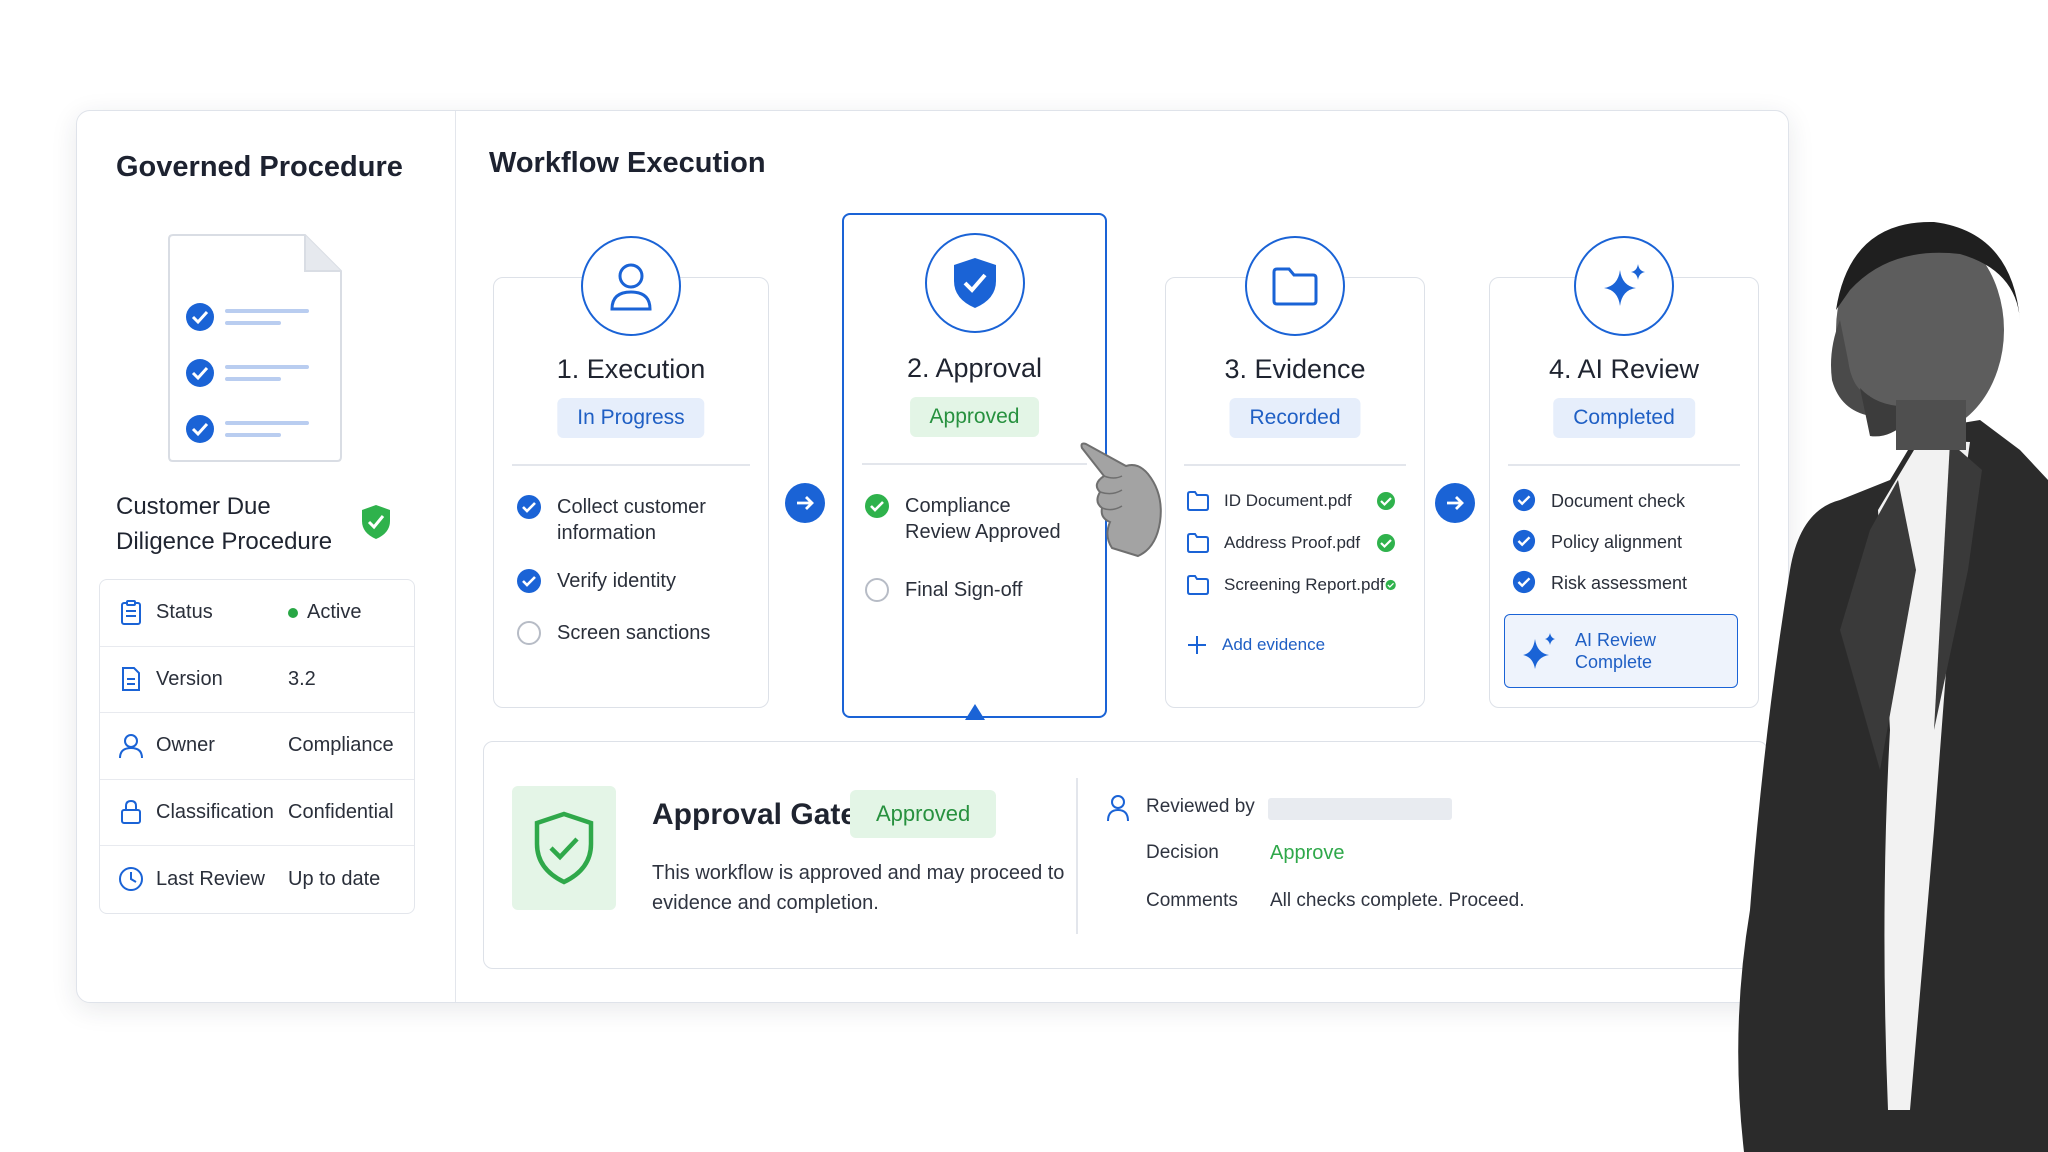 The width and height of the screenshot is (2048, 1152). I want to click on approval-status-badge: Approved, so click(923, 814).